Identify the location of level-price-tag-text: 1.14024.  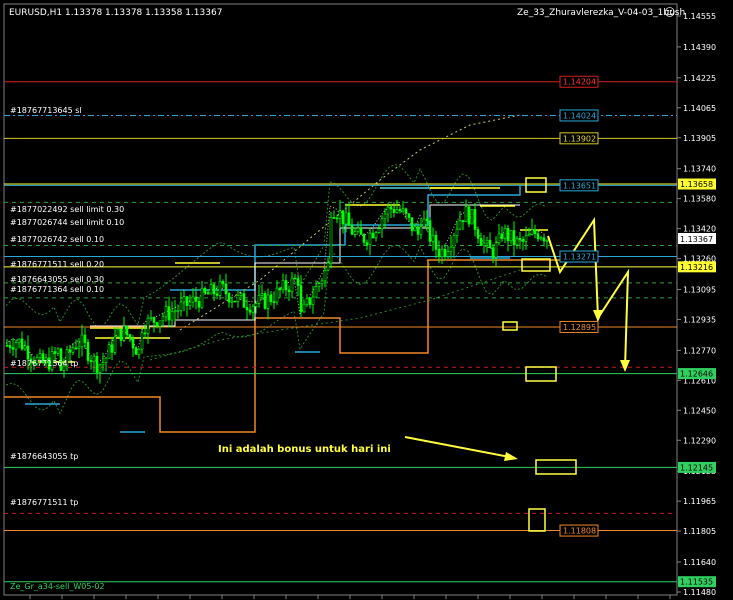
(579, 115).